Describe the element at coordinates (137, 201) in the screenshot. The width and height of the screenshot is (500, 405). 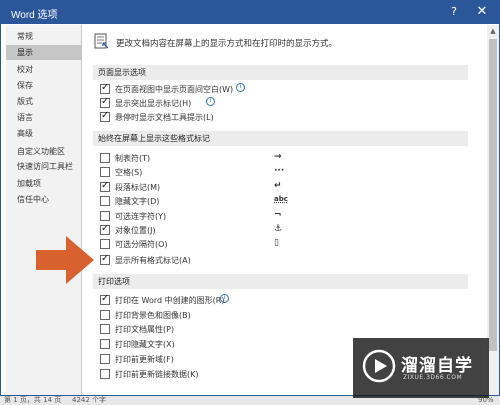
I see `option-label: 隐藏文字(D)` at that location.